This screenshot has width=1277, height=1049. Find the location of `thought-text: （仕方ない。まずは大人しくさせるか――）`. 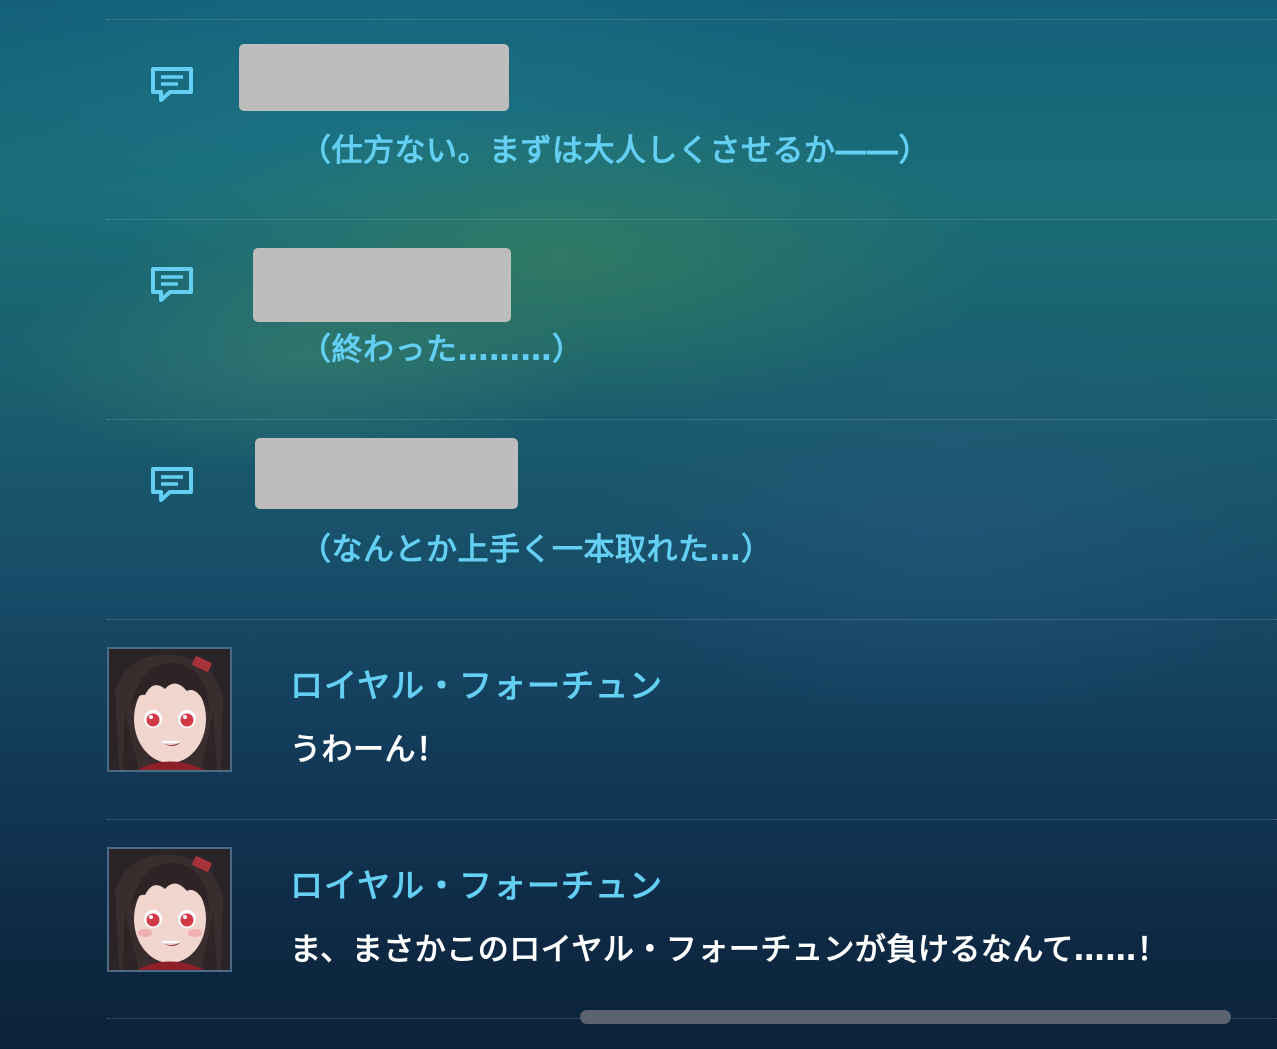

thought-text: （仕方ない。まずは大人しくさせるか――） is located at coordinates (615, 151).